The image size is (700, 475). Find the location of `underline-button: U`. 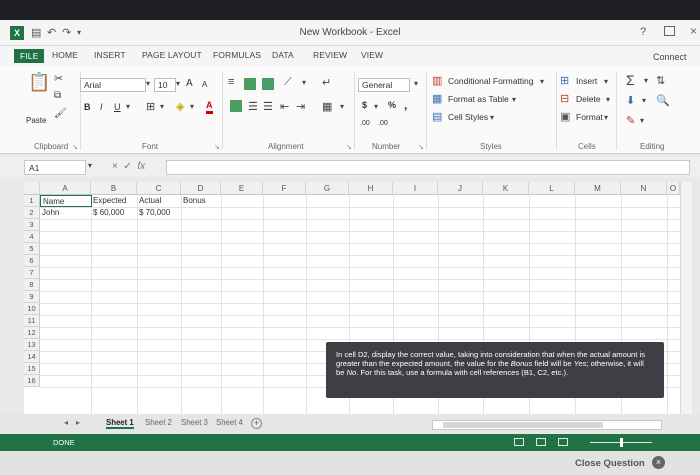

underline-button: U is located at coordinates (117, 107).